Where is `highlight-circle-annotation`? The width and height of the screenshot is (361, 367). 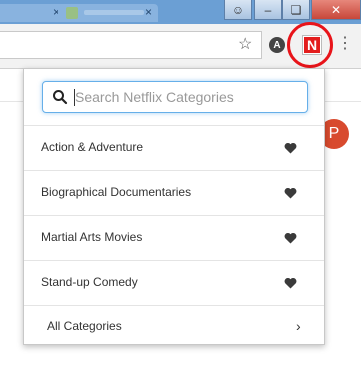
highlight-circle-annotation is located at coordinates (310, 45).